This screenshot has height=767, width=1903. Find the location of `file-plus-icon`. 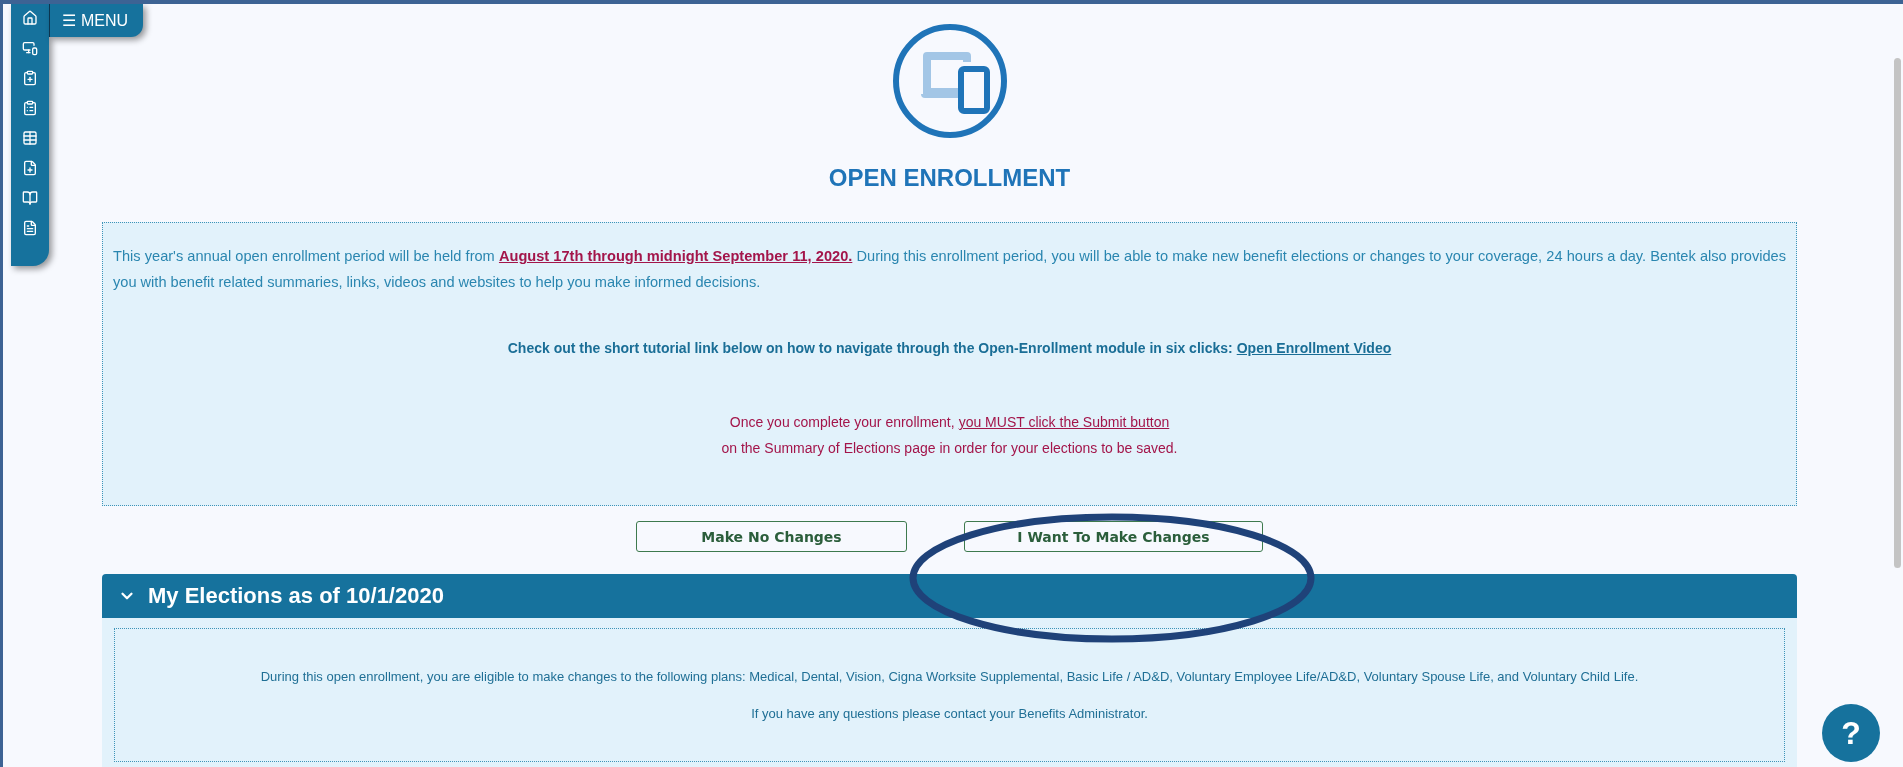

file-plus-icon is located at coordinates (30, 168).